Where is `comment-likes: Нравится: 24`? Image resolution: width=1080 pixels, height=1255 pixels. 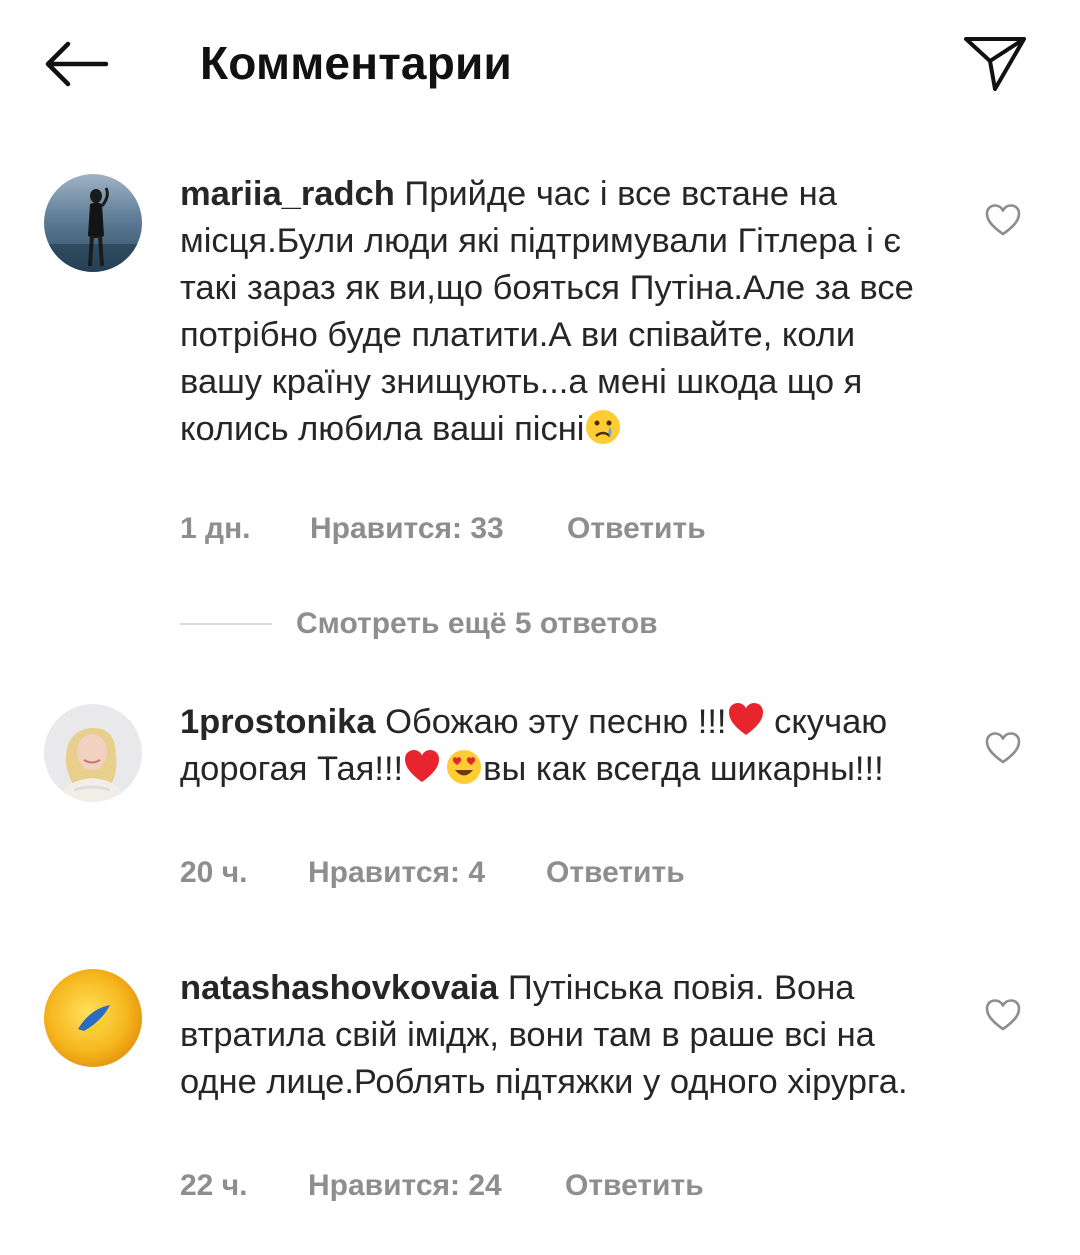 comment-likes: Нравится: 24 is located at coordinates (405, 1186).